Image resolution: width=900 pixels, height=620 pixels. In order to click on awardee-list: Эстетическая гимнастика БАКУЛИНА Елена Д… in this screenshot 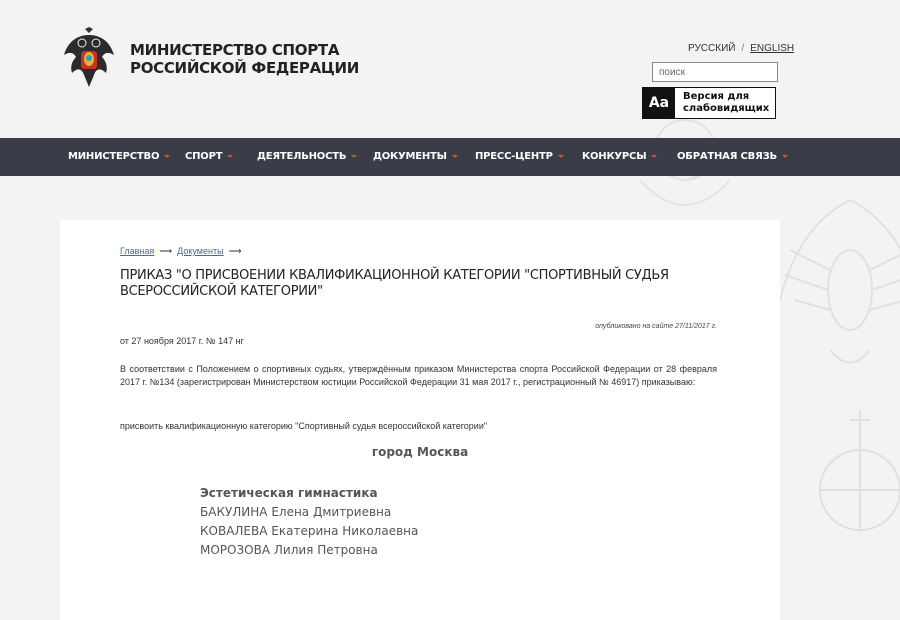, I will do `click(309, 522)`.